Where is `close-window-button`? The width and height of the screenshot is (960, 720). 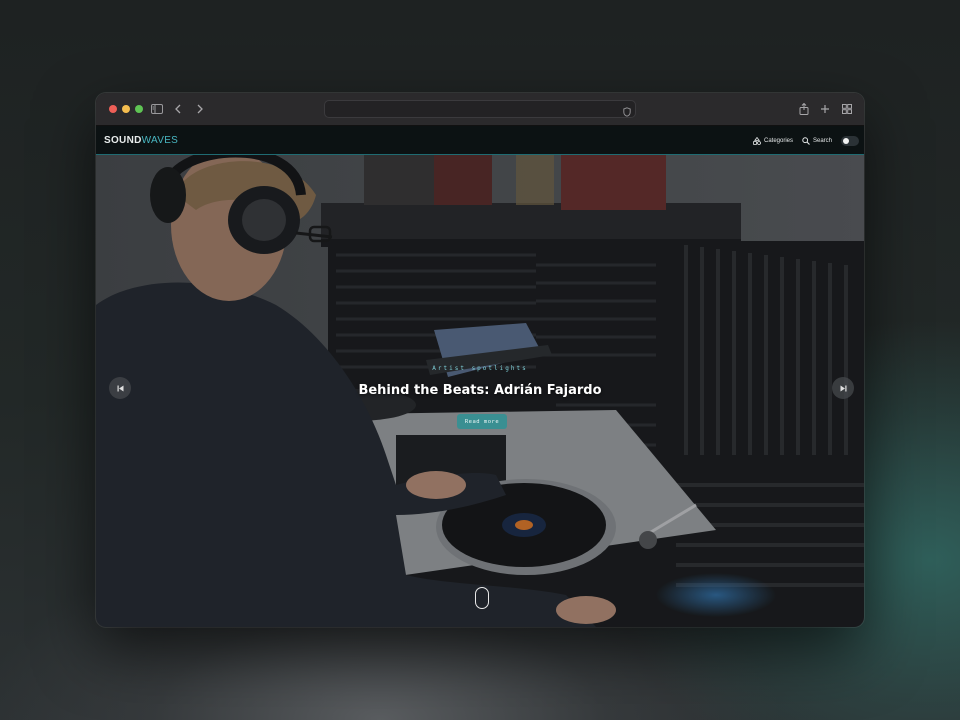
close-window-button is located at coordinates (113, 109).